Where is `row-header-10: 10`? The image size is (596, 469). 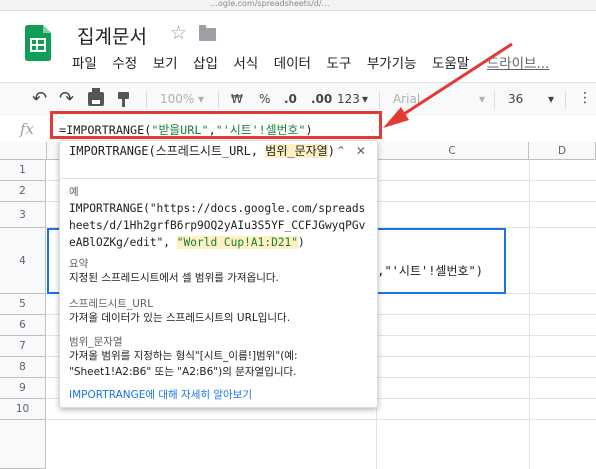 row-header-10: 10 is located at coordinates (23, 409).